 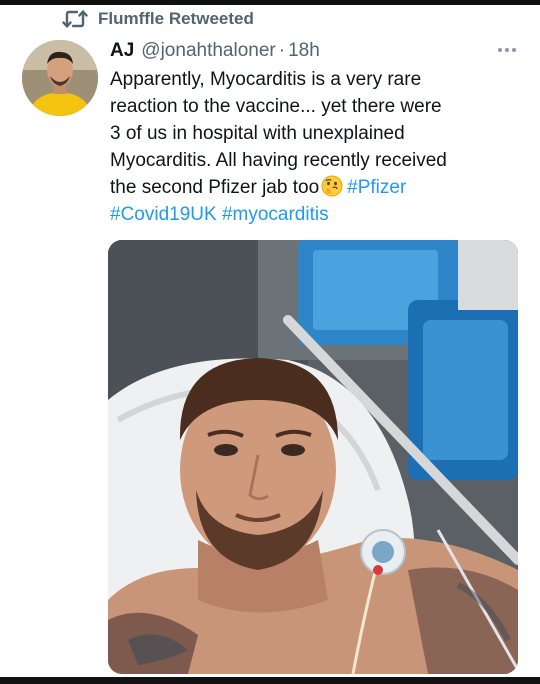 I want to click on top-edge-bar, so click(x=270, y=2).